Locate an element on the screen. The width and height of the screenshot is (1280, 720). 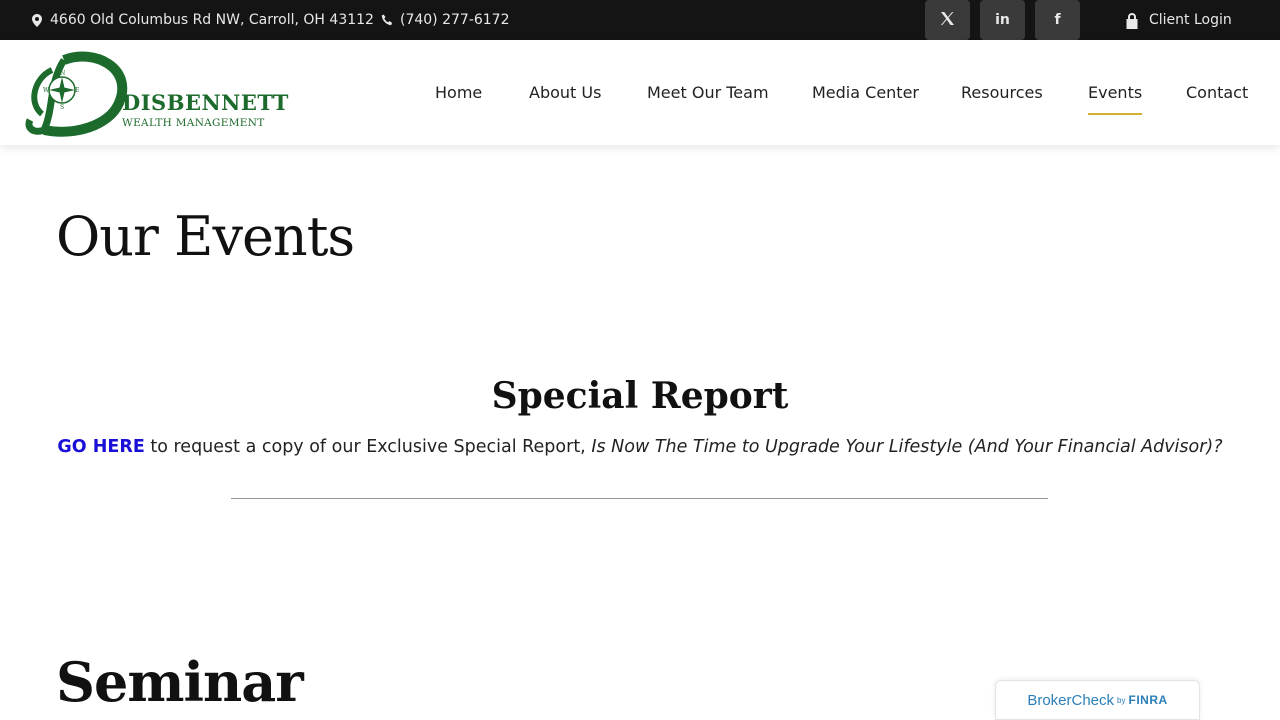
svg-text: W is located at coordinates (46, 90).